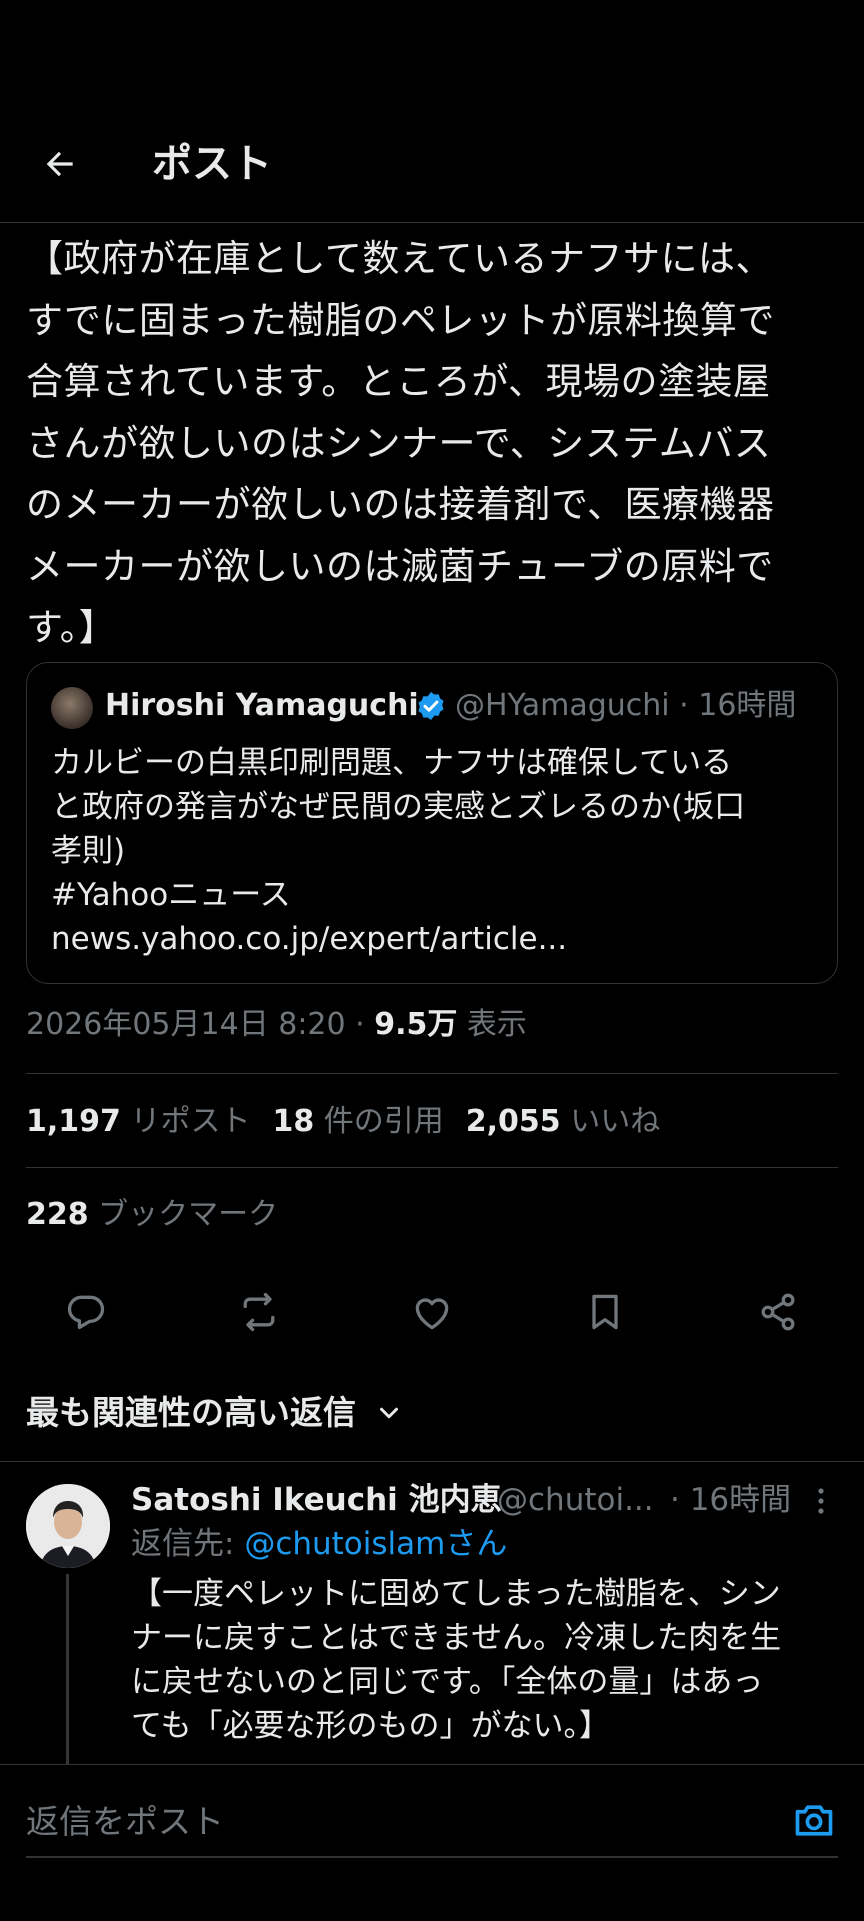 The image size is (864, 1921). Describe the element at coordinates (186, 1024) in the screenshot. I see `post-timestamp: 2026年05月14日 8:20` at that location.